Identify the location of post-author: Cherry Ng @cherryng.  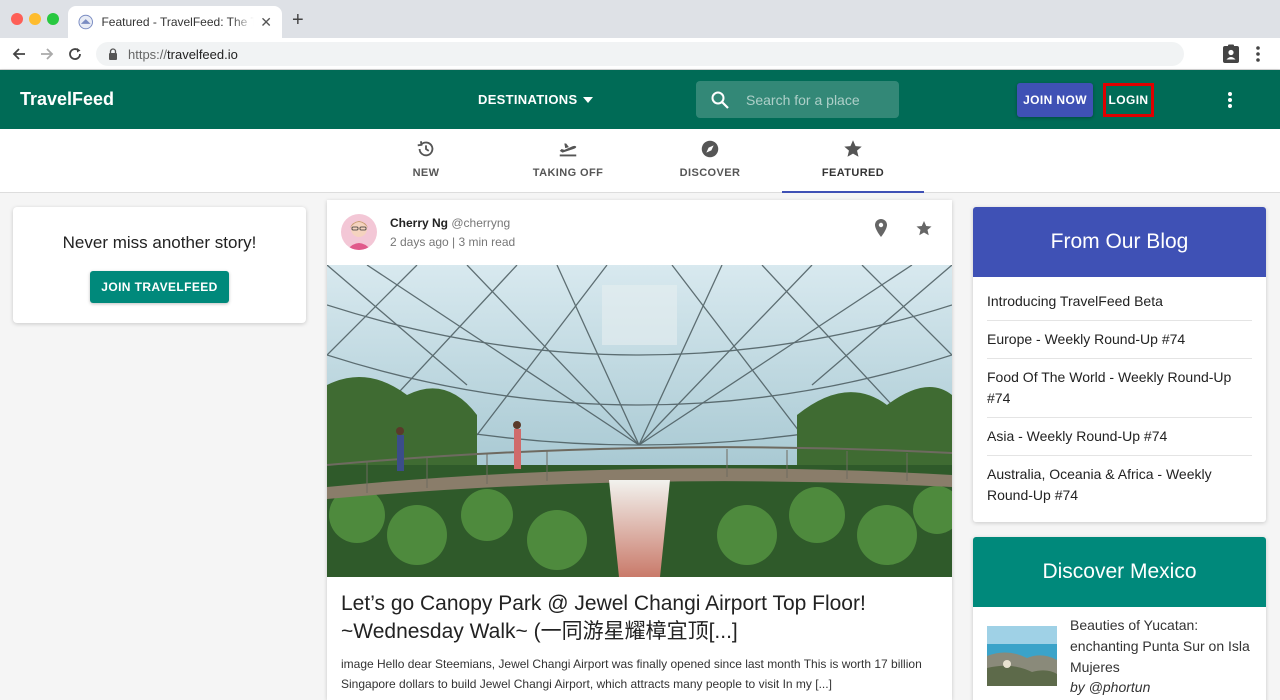
(450, 223).